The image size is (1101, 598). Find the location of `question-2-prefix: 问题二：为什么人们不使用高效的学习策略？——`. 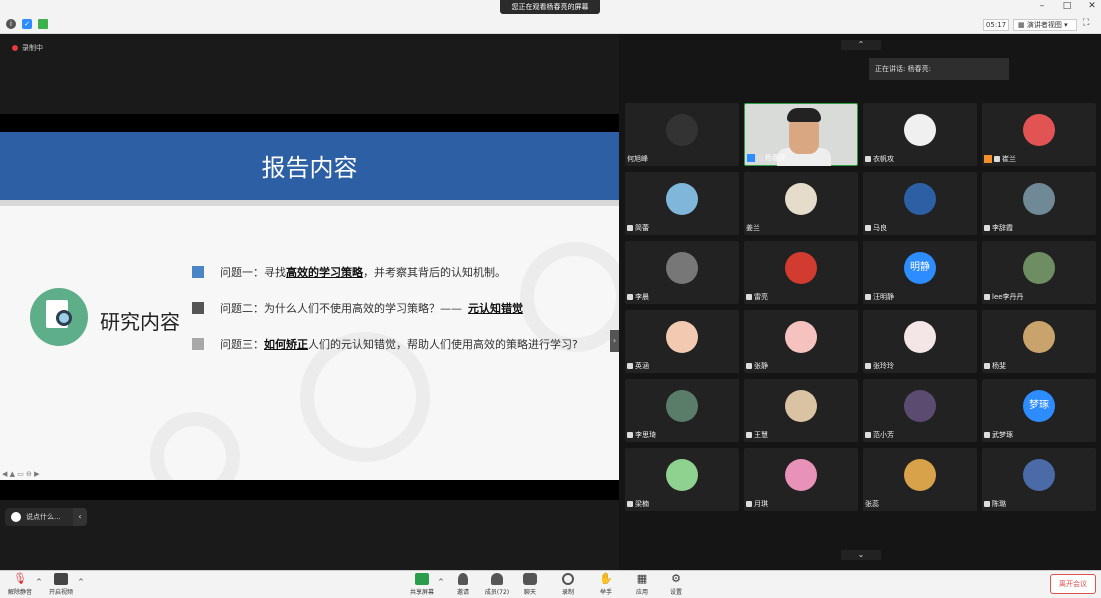

question-2-prefix: 问题二：为什么人们不使用高效的学习策略？—— is located at coordinates (341, 308).